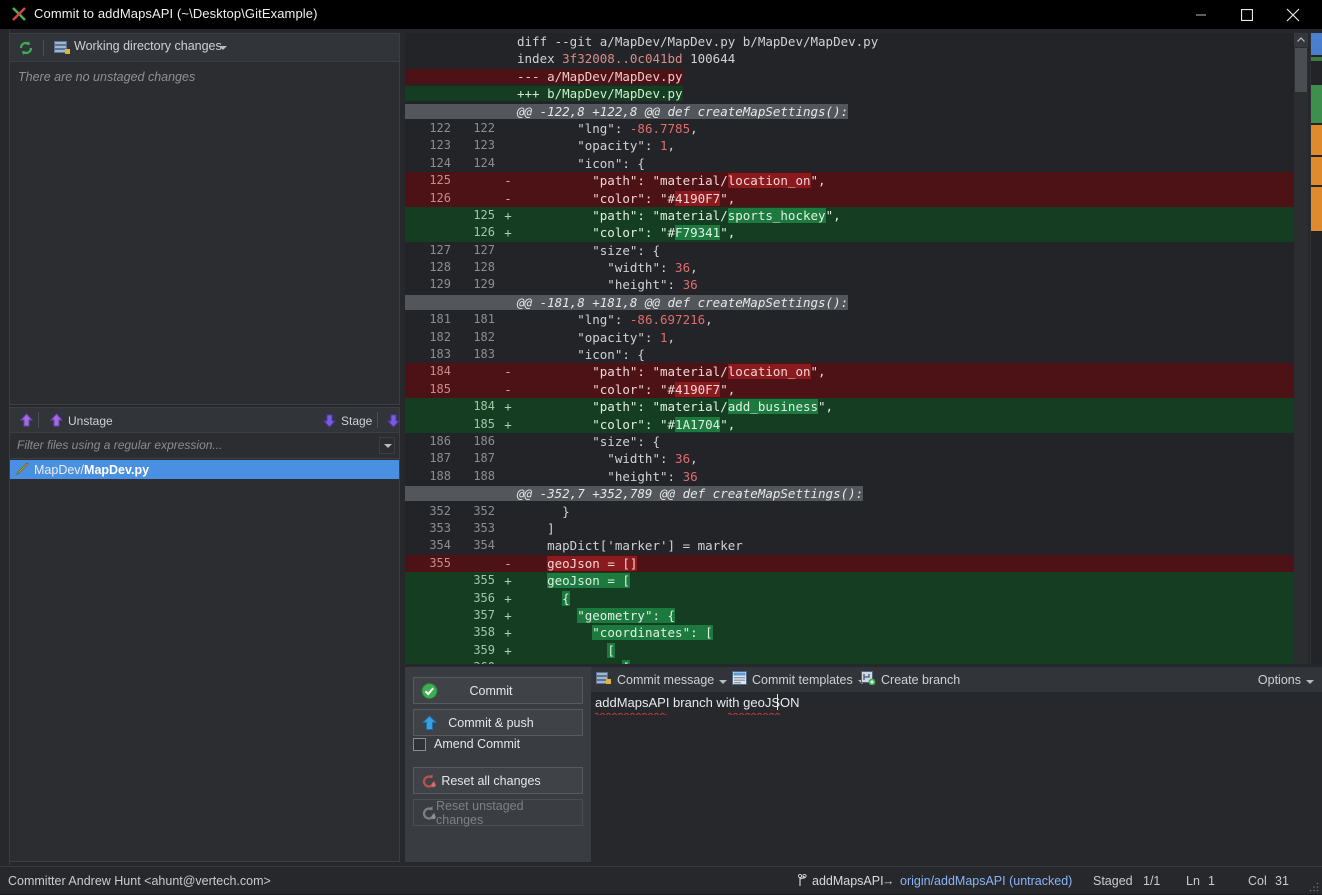  Describe the element at coordinates (1193, 881) in the screenshot. I see `line-label: Ln` at that location.